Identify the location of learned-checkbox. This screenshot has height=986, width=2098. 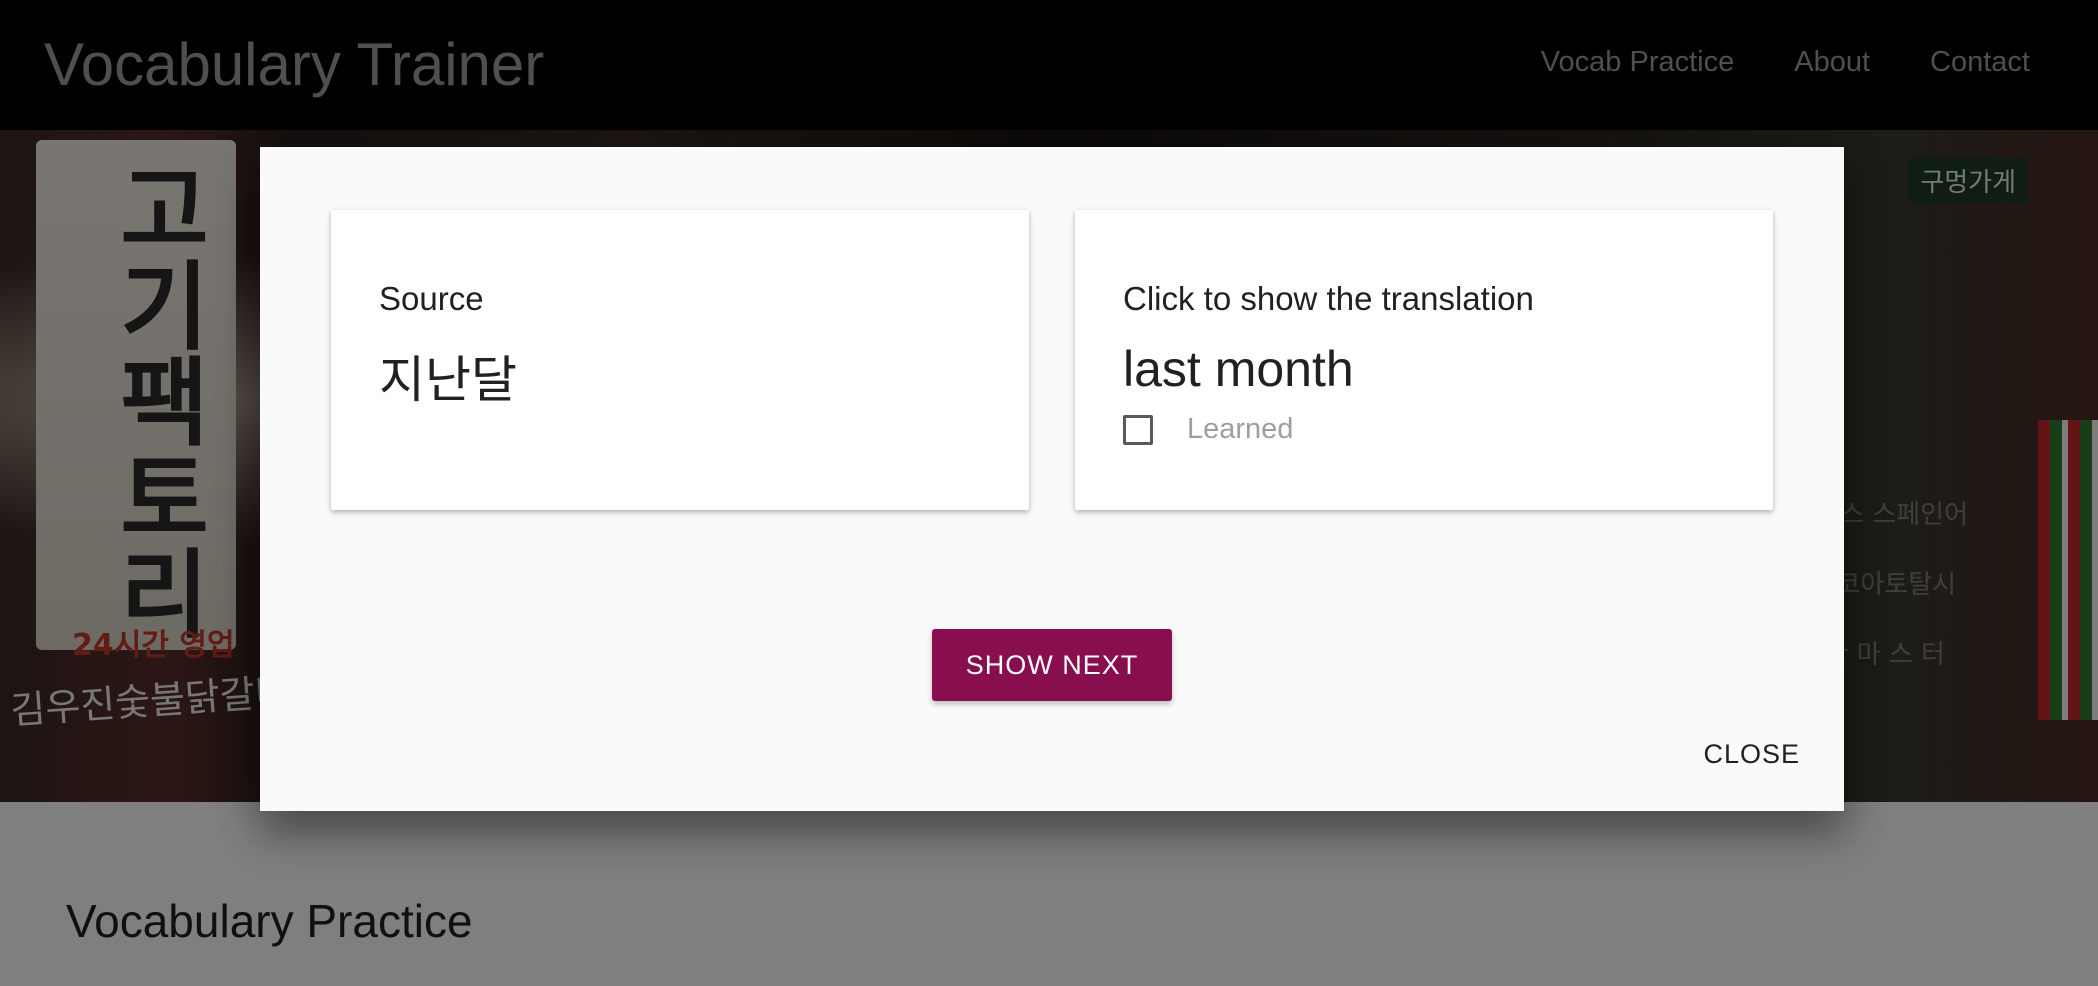
(1138, 429).